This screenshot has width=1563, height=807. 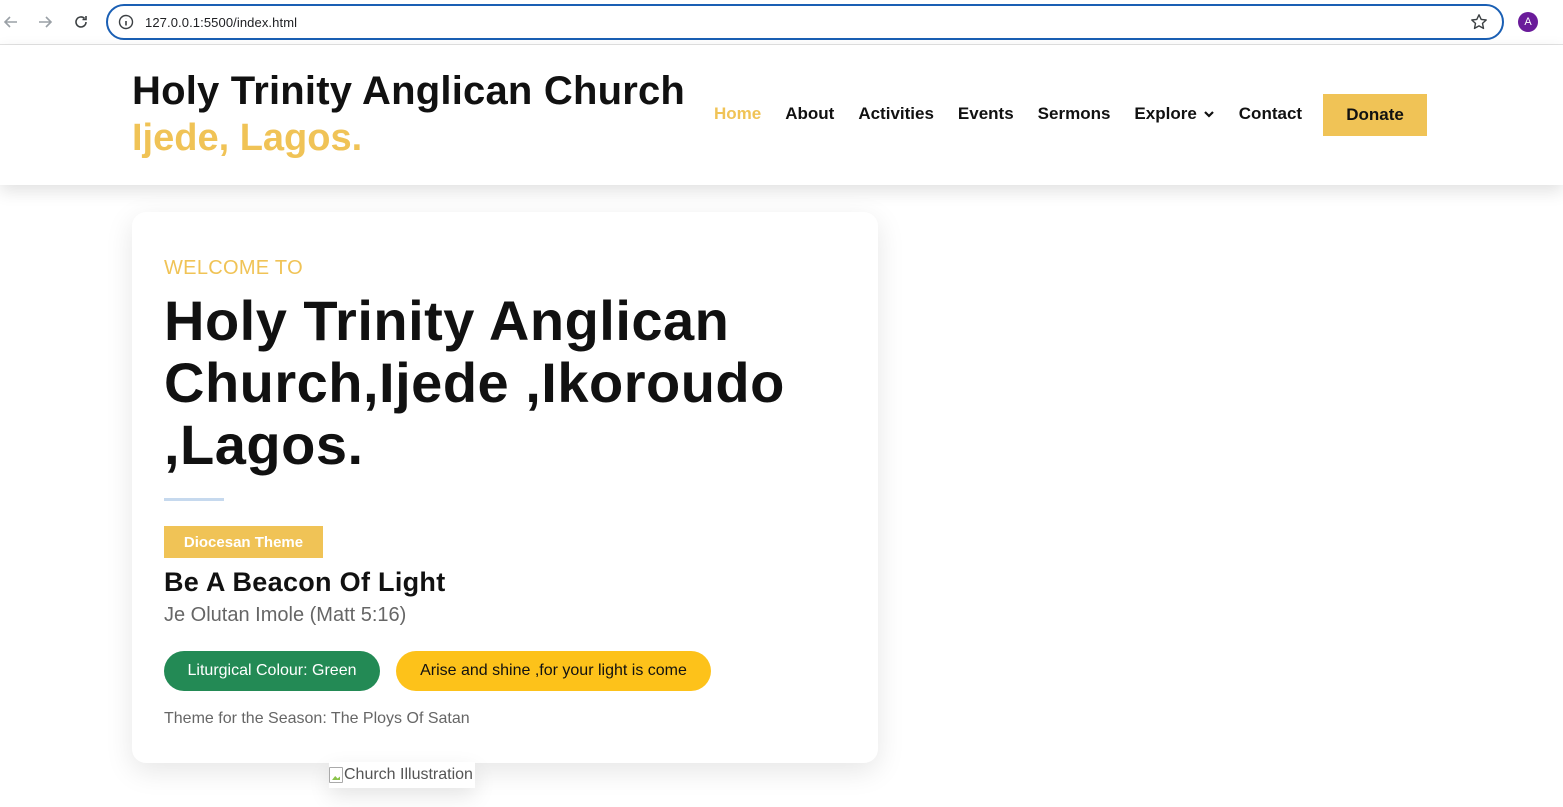 I want to click on reload-icon, so click(x=81, y=22).